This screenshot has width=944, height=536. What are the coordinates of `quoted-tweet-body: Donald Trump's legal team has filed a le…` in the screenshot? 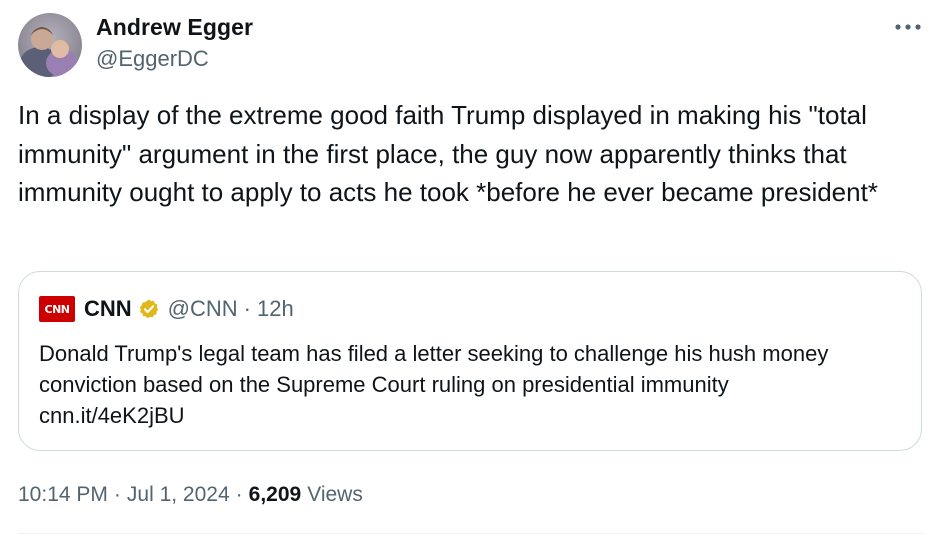 It's located at (434, 369).